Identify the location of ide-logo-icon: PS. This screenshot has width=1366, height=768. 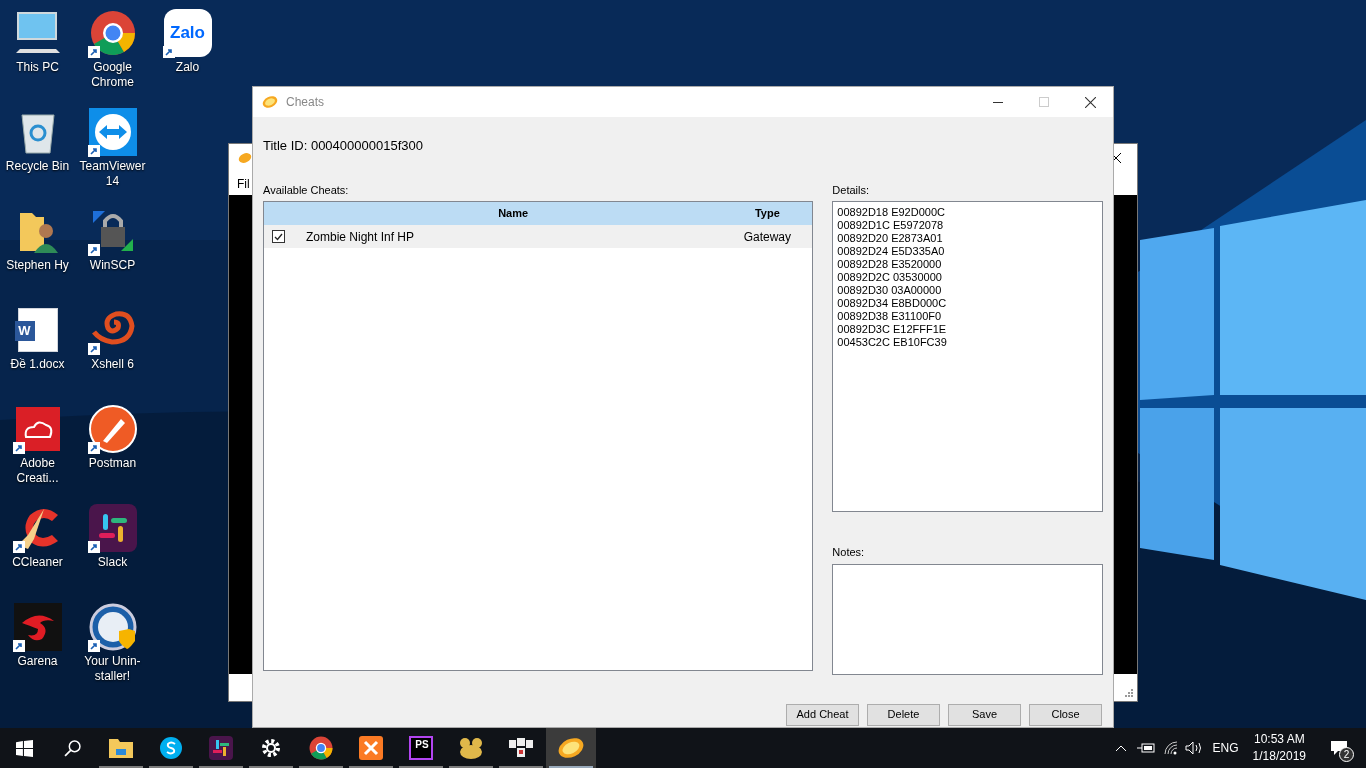
(421, 748).